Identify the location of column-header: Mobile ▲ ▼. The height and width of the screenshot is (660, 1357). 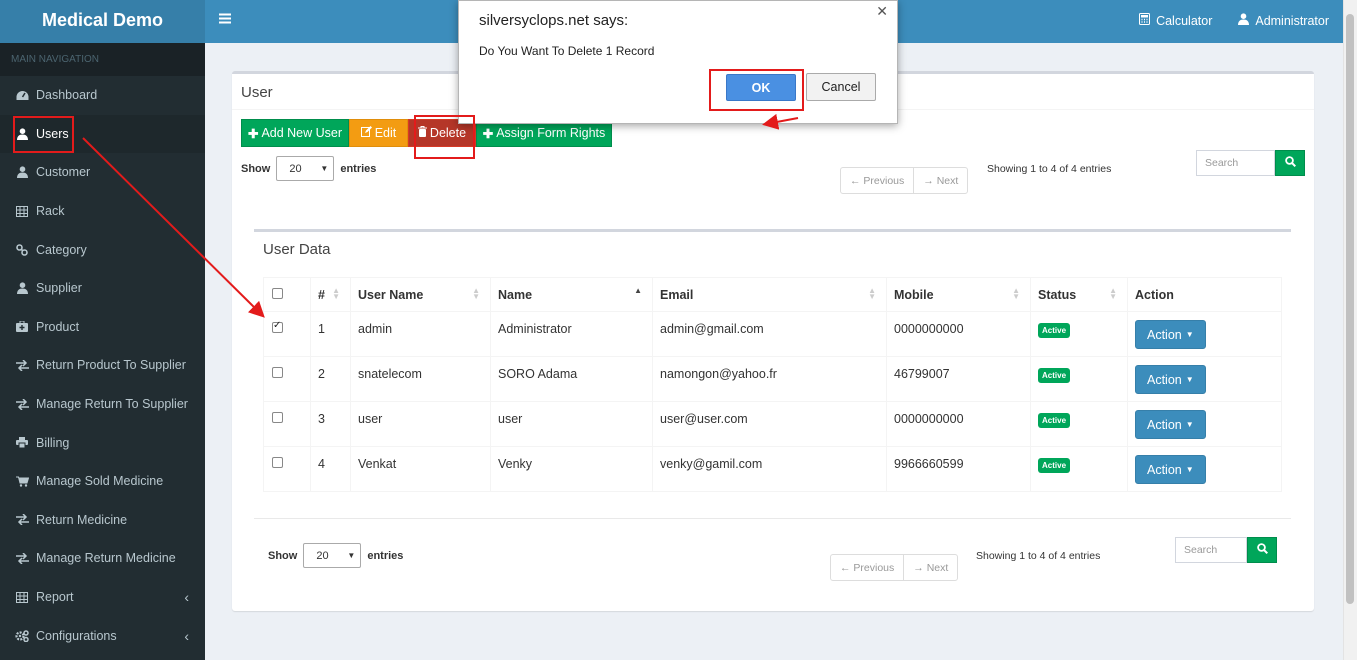
(958, 294).